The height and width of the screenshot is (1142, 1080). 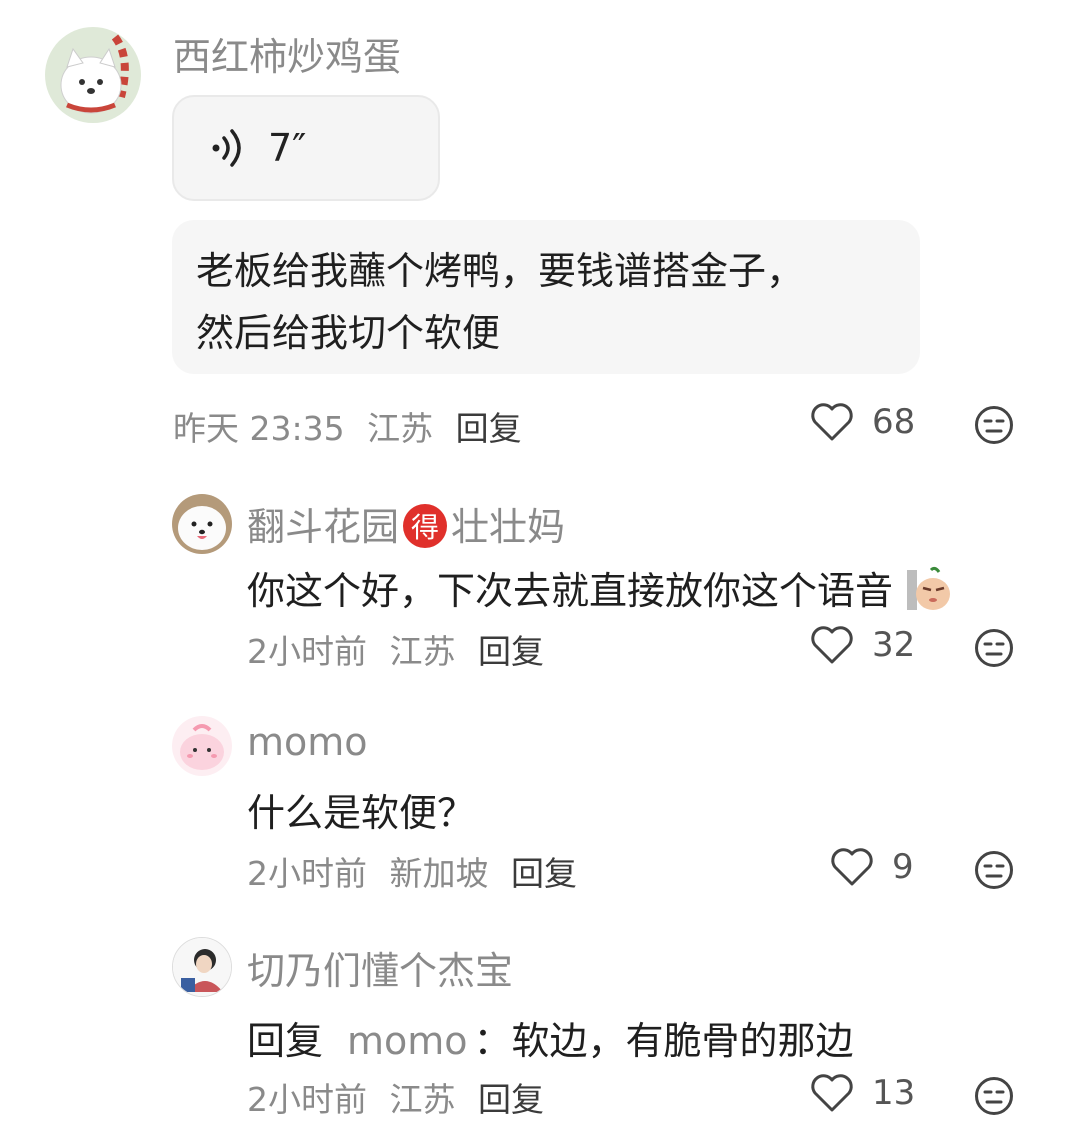 What do you see at coordinates (508, 527) in the screenshot?
I see `author-name-part: 壮壮妈` at bounding box center [508, 527].